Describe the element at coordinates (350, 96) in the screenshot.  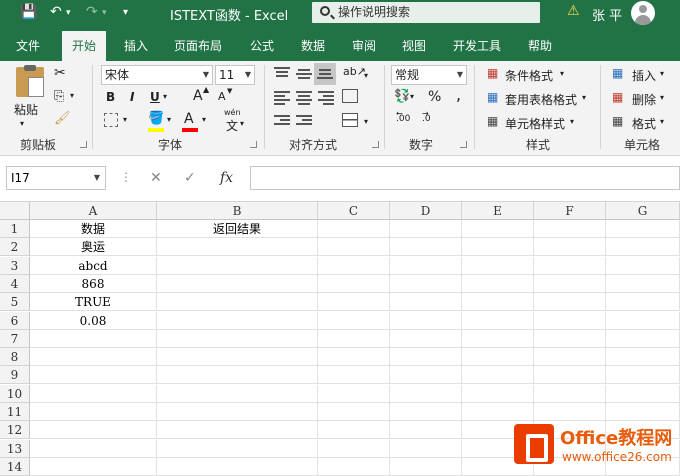
I see `wrap-text-icon` at that location.